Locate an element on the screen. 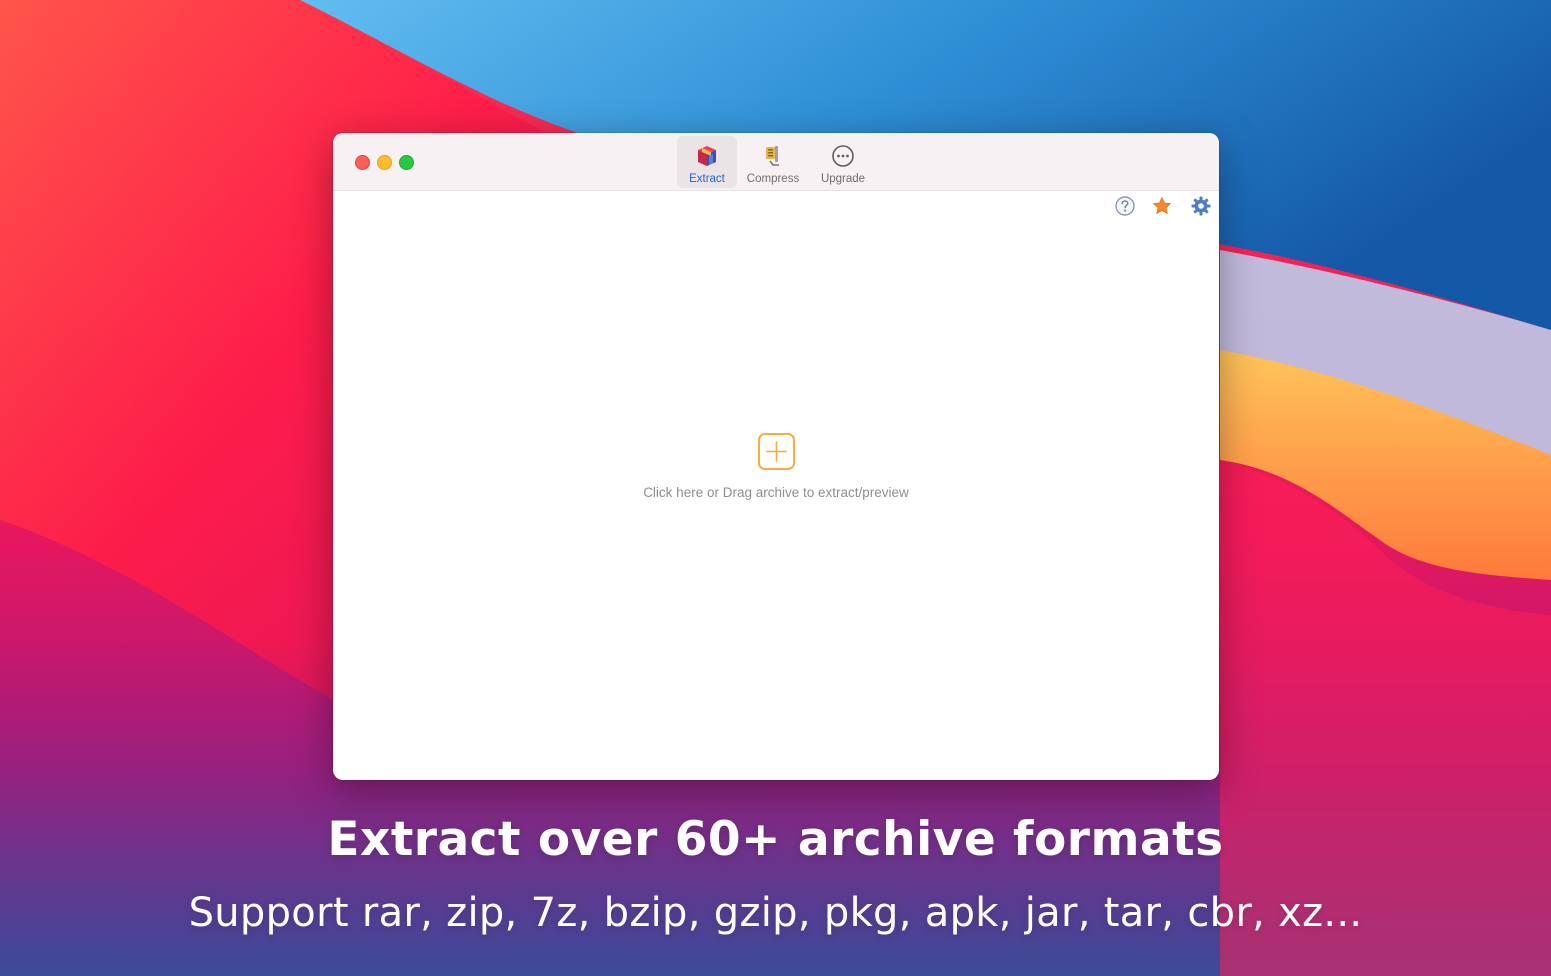 Image resolution: width=1551 pixels, height=976 pixels. plus-icon is located at coordinates (776, 451).